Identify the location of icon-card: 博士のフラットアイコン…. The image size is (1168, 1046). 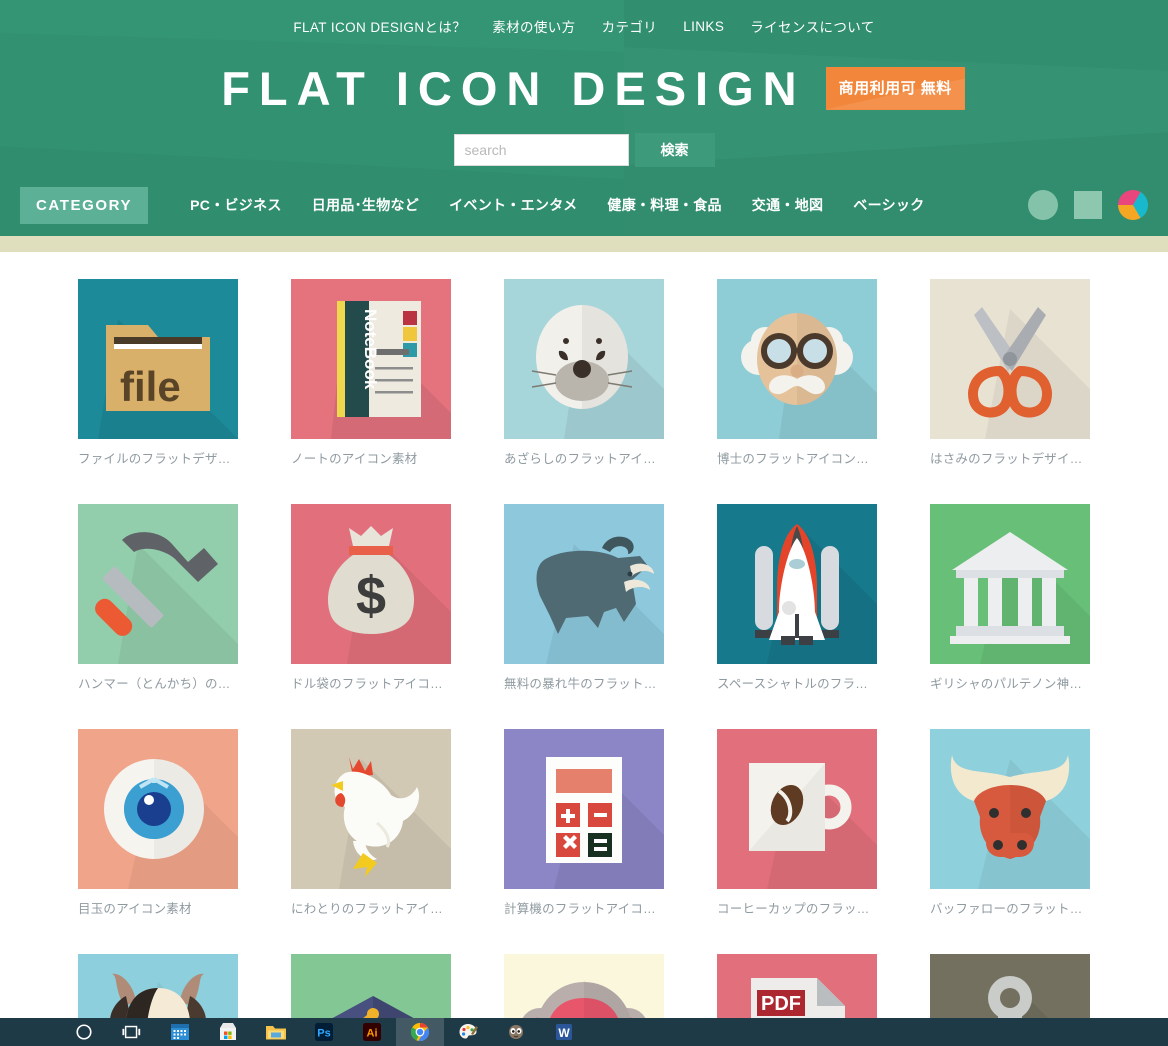
(797, 373).